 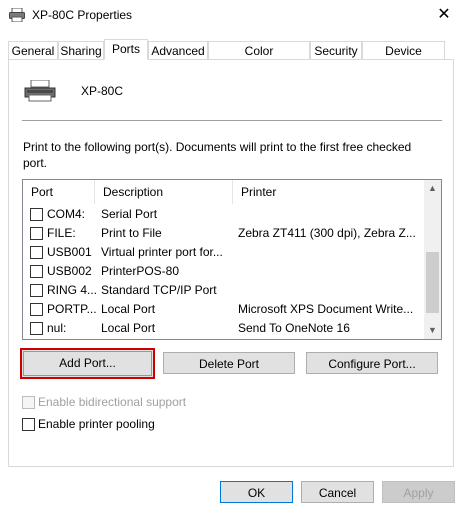 I want to click on list-scrollbar: ▲ ▼, so click(x=432, y=259).